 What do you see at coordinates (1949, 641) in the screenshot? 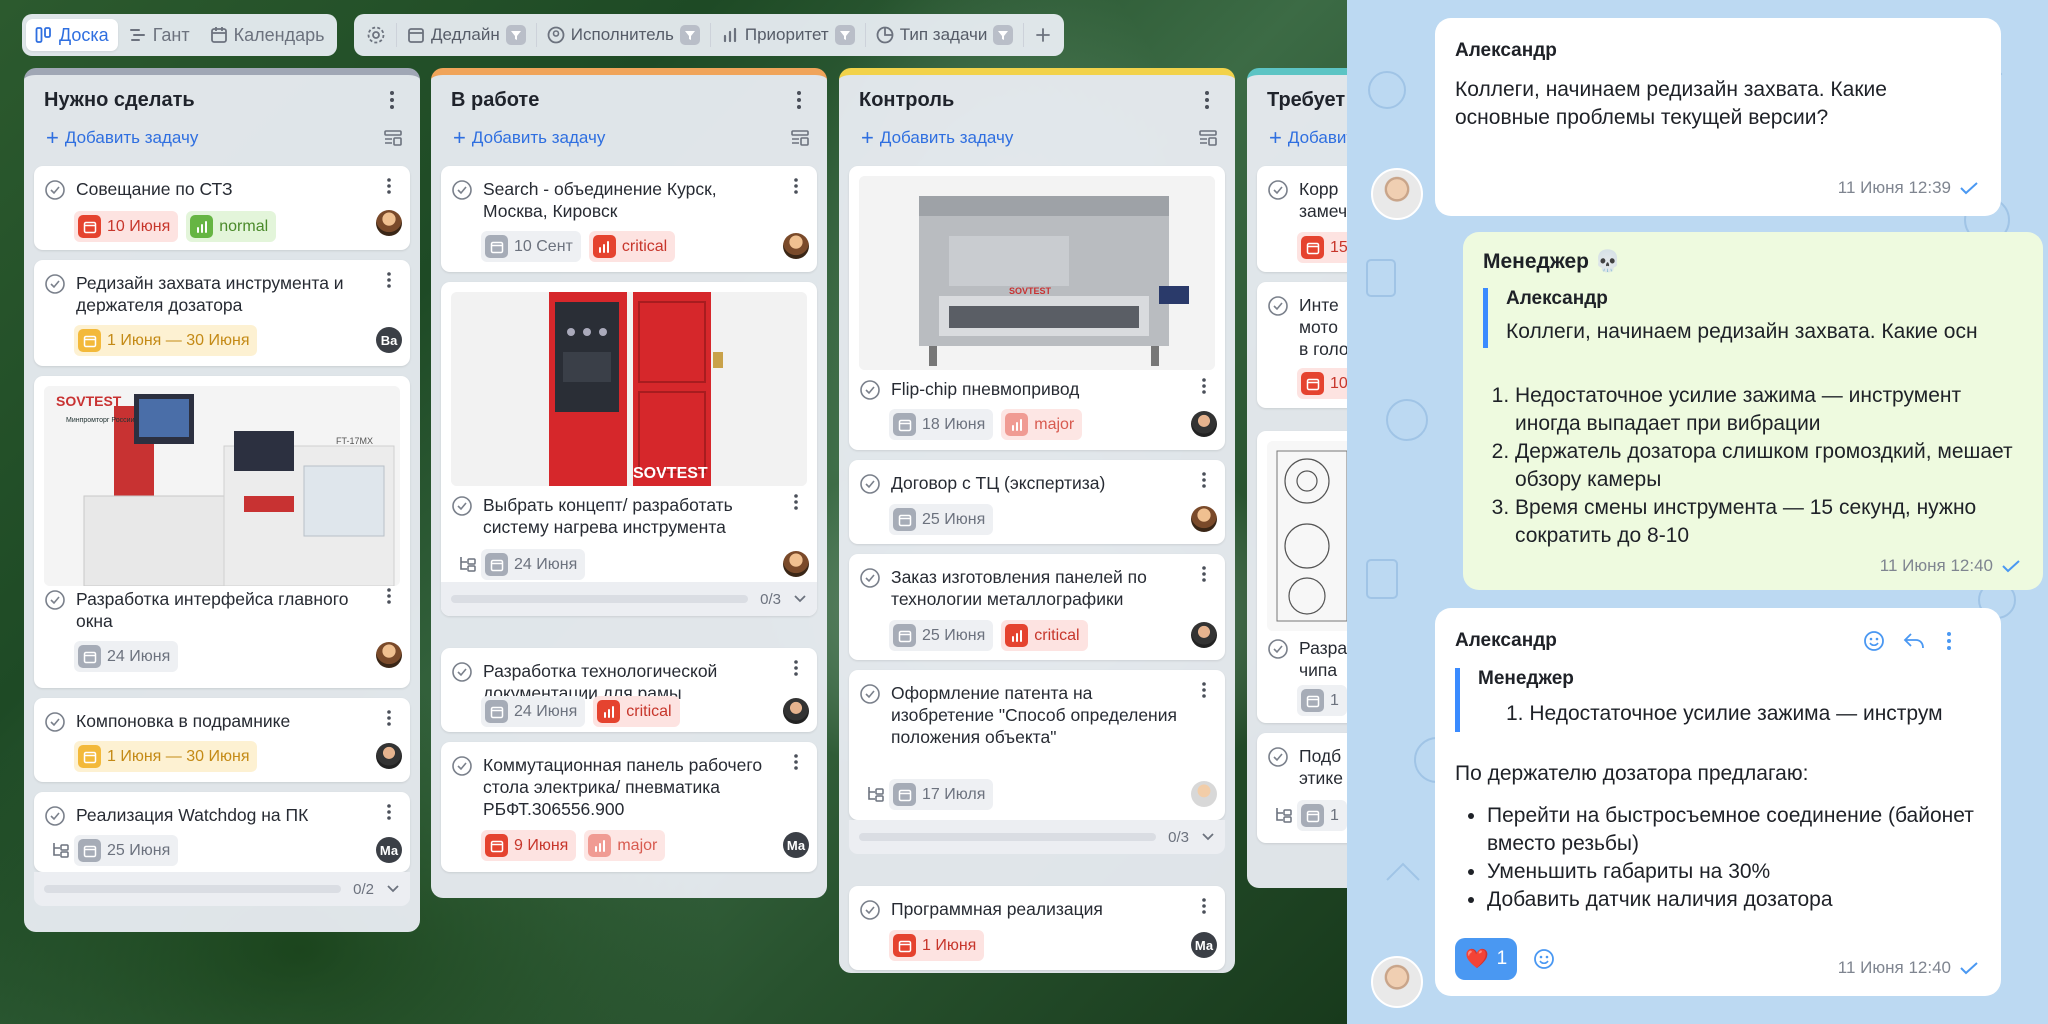
I see `more-options-icon` at bounding box center [1949, 641].